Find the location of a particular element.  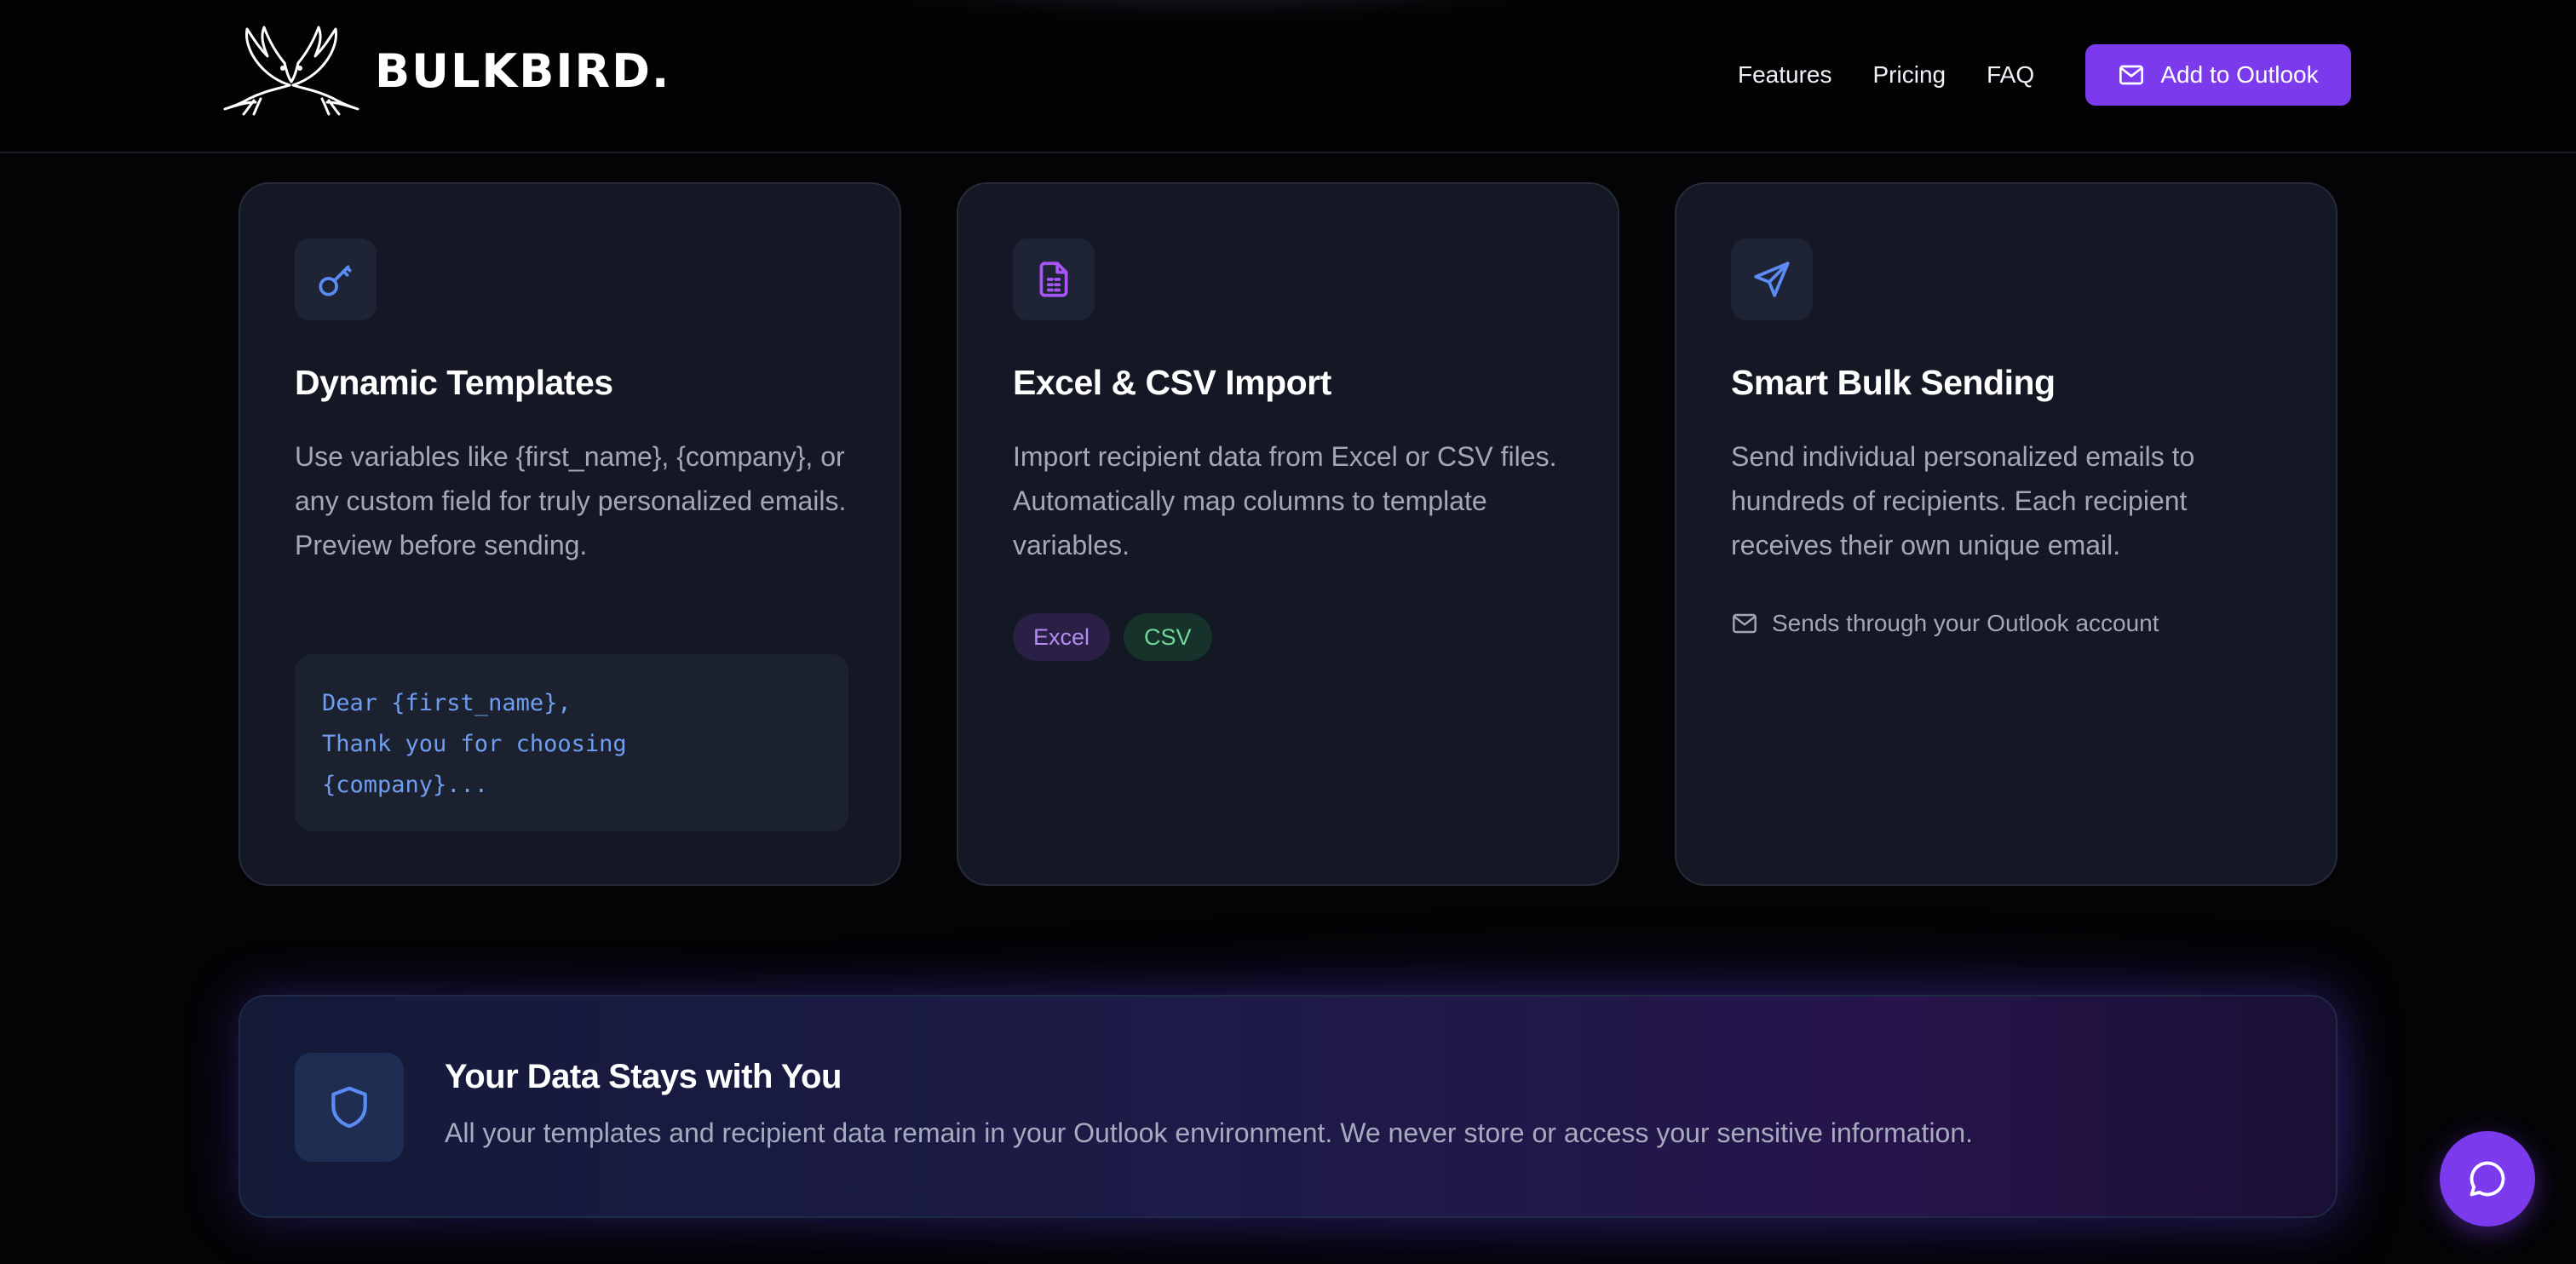

send-note: Sends through your Outlook account is located at coordinates (1945, 623).